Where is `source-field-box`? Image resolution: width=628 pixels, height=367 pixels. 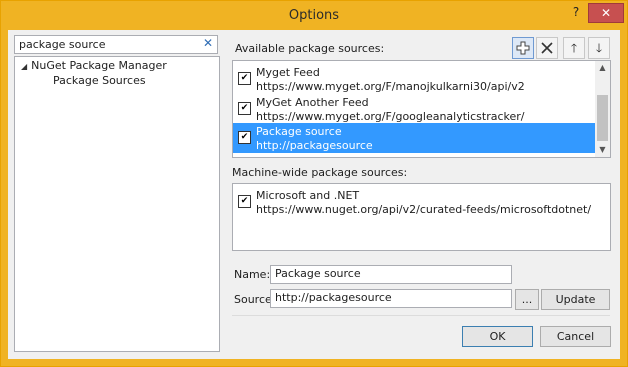 source-field-box is located at coordinates (391, 298).